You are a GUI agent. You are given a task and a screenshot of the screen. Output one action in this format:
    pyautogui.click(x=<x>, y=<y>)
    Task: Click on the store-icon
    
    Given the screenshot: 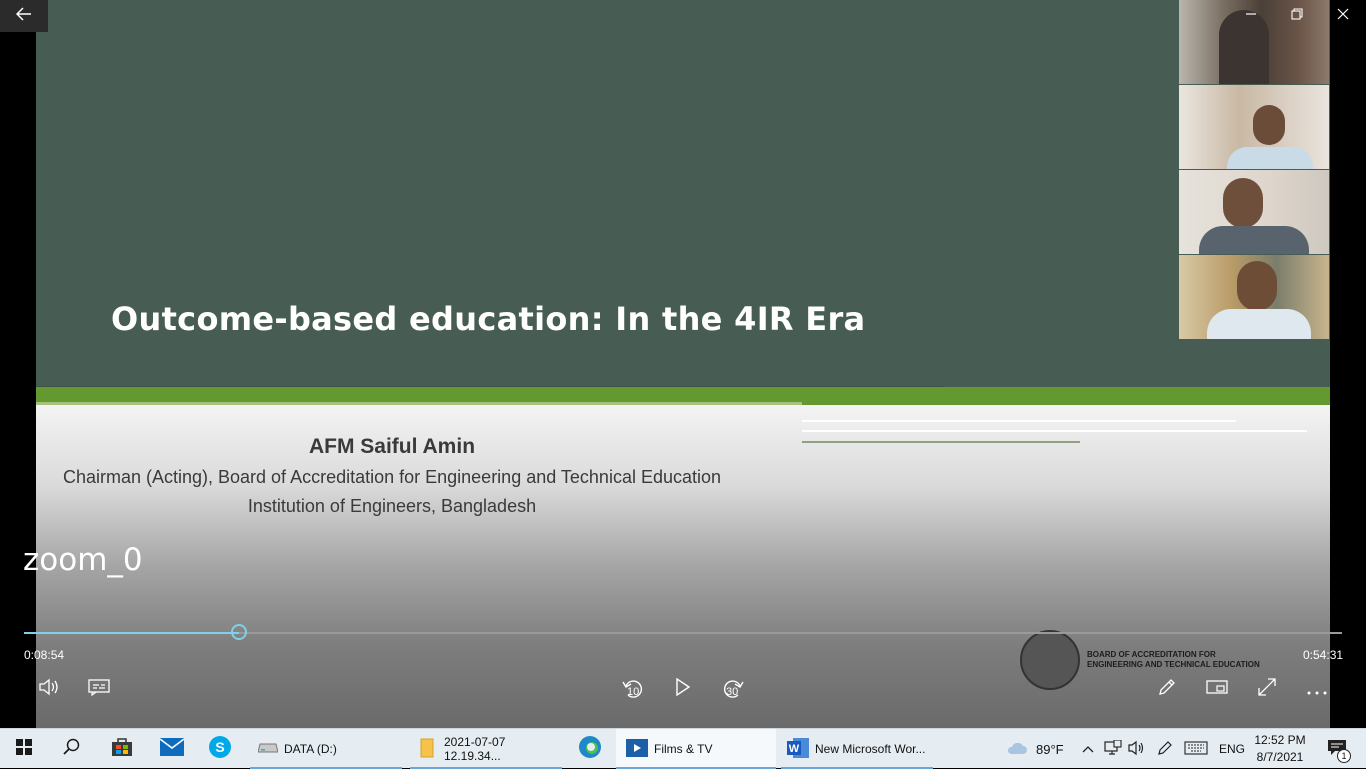 What is the action you would take?
    pyautogui.click(x=122, y=749)
    